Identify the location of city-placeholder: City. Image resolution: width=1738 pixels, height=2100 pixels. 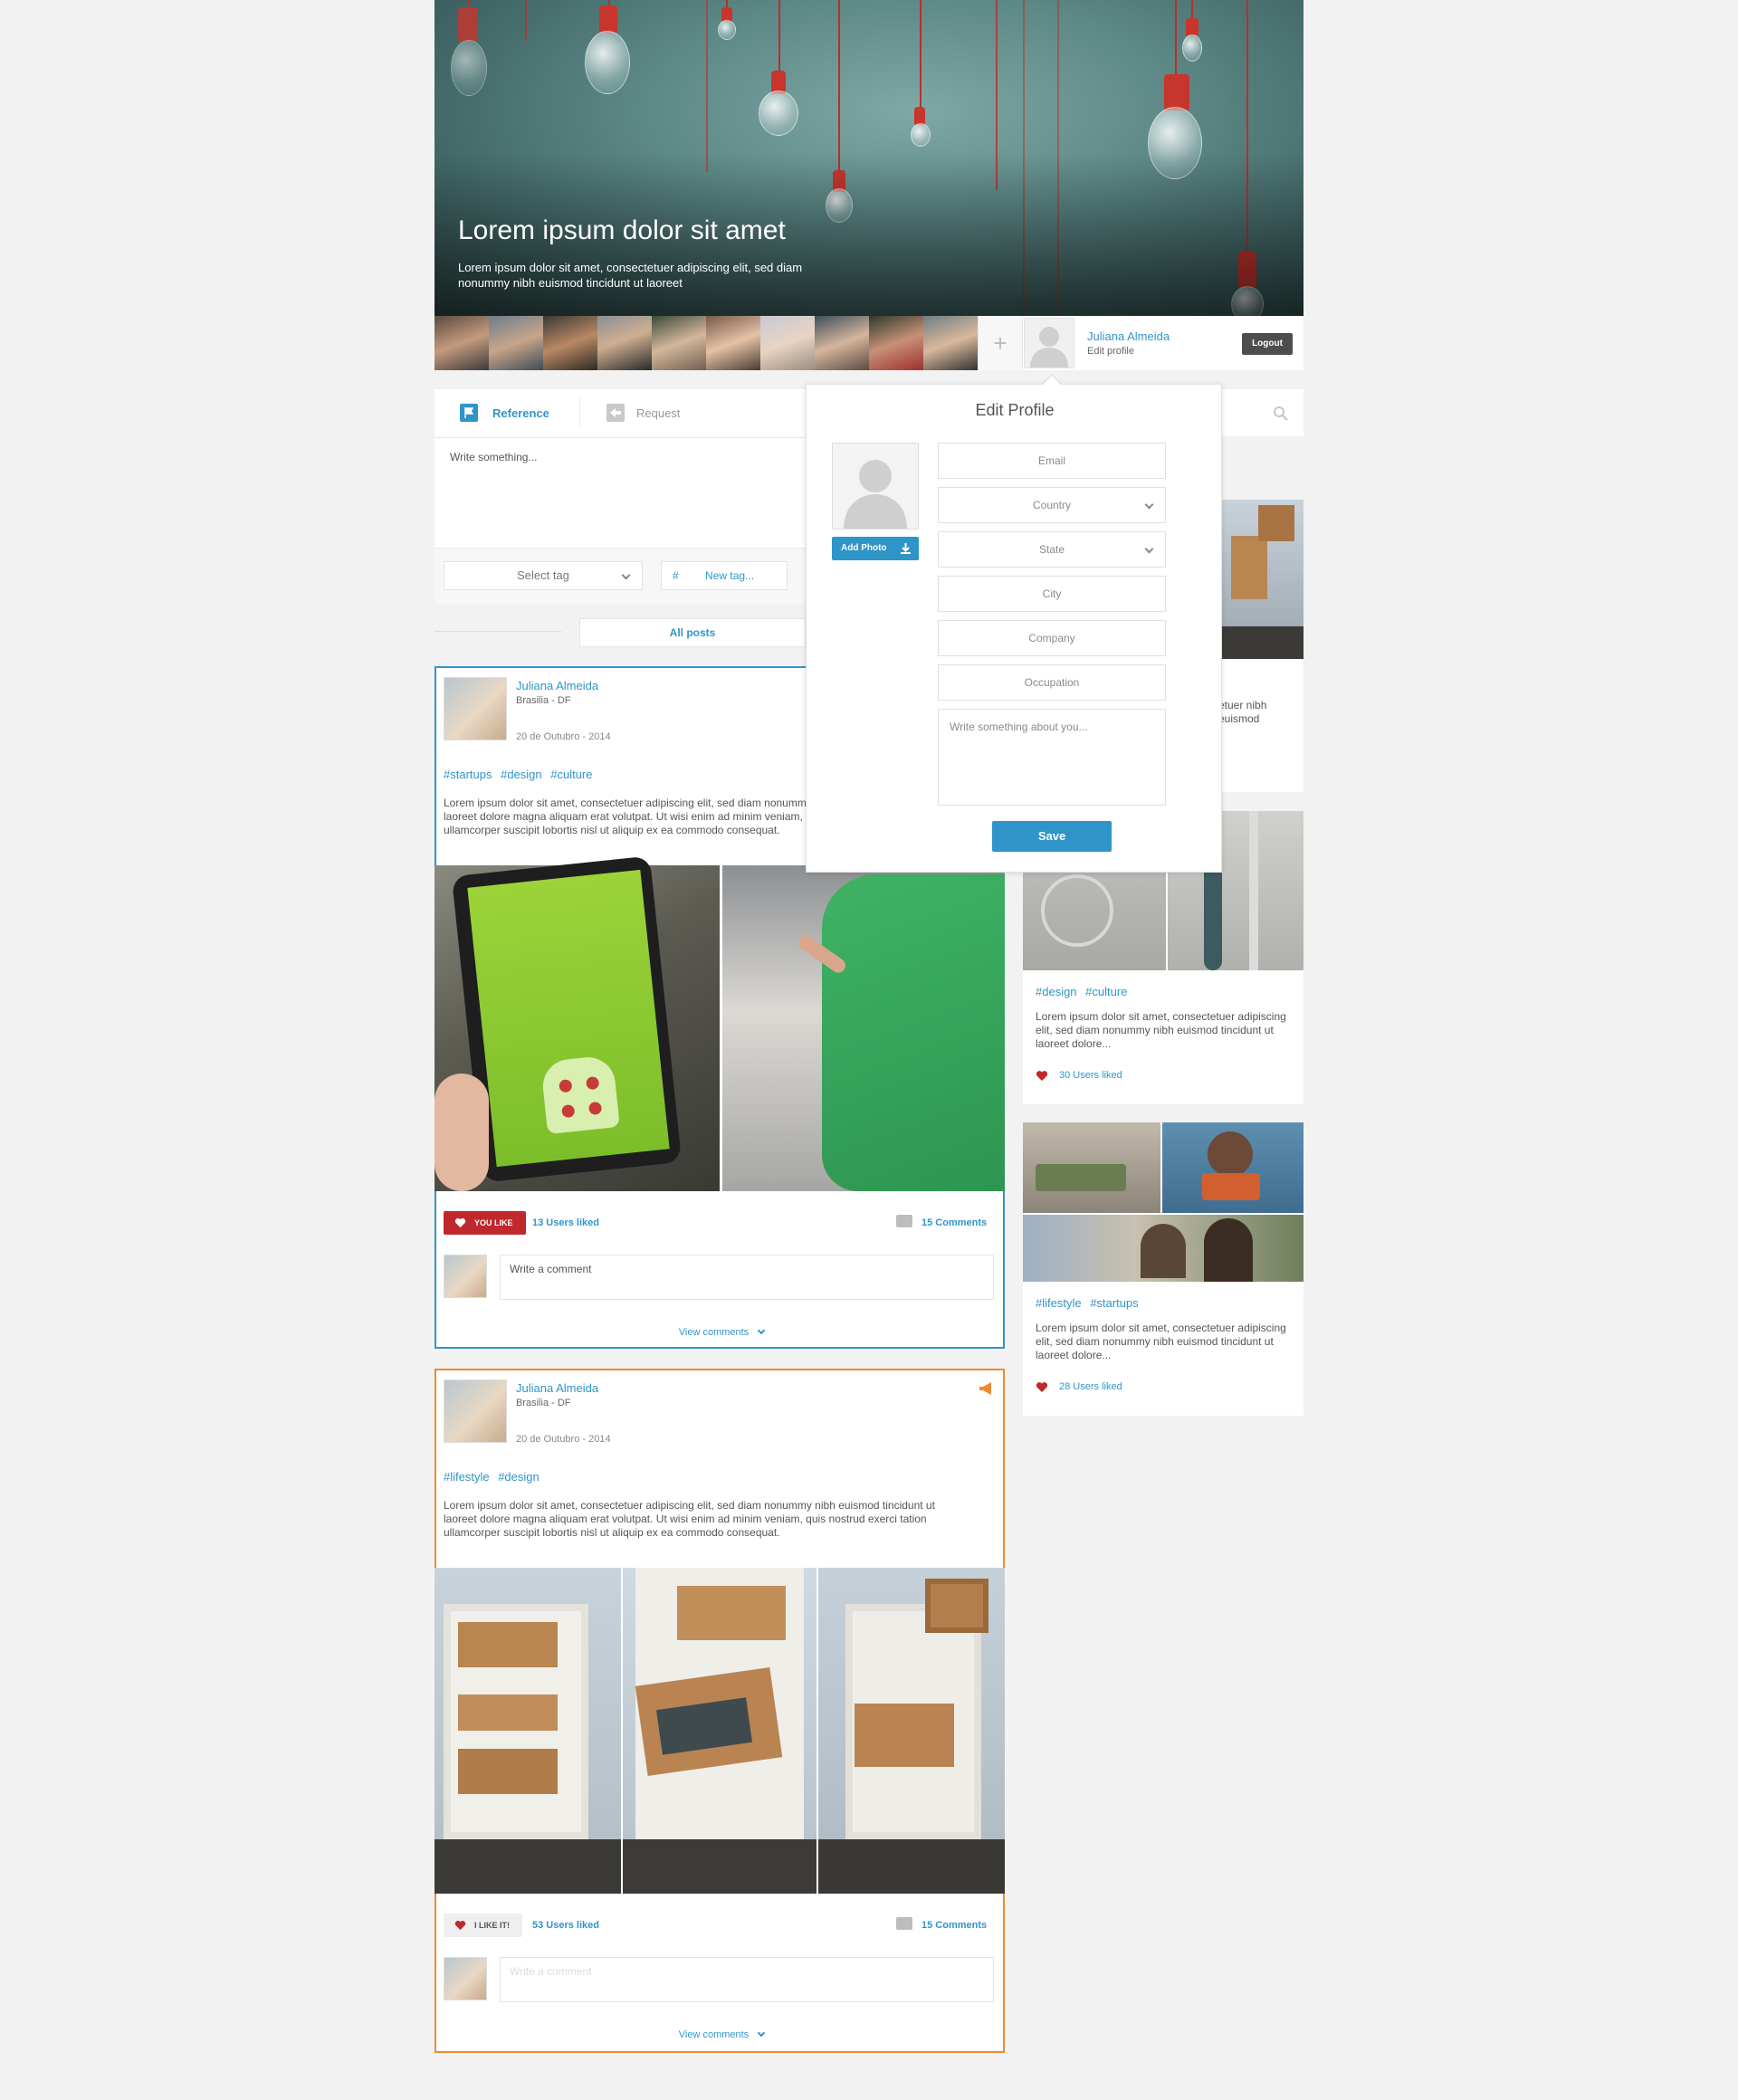
(1052, 593).